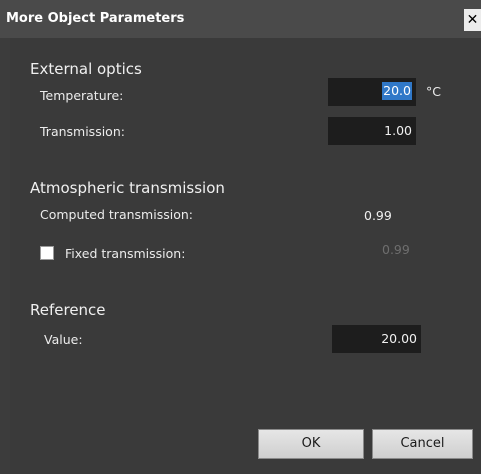  What do you see at coordinates (433, 91) in the screenshot?
I see `temperature-unit: °C` at bounding box center [433, 91].